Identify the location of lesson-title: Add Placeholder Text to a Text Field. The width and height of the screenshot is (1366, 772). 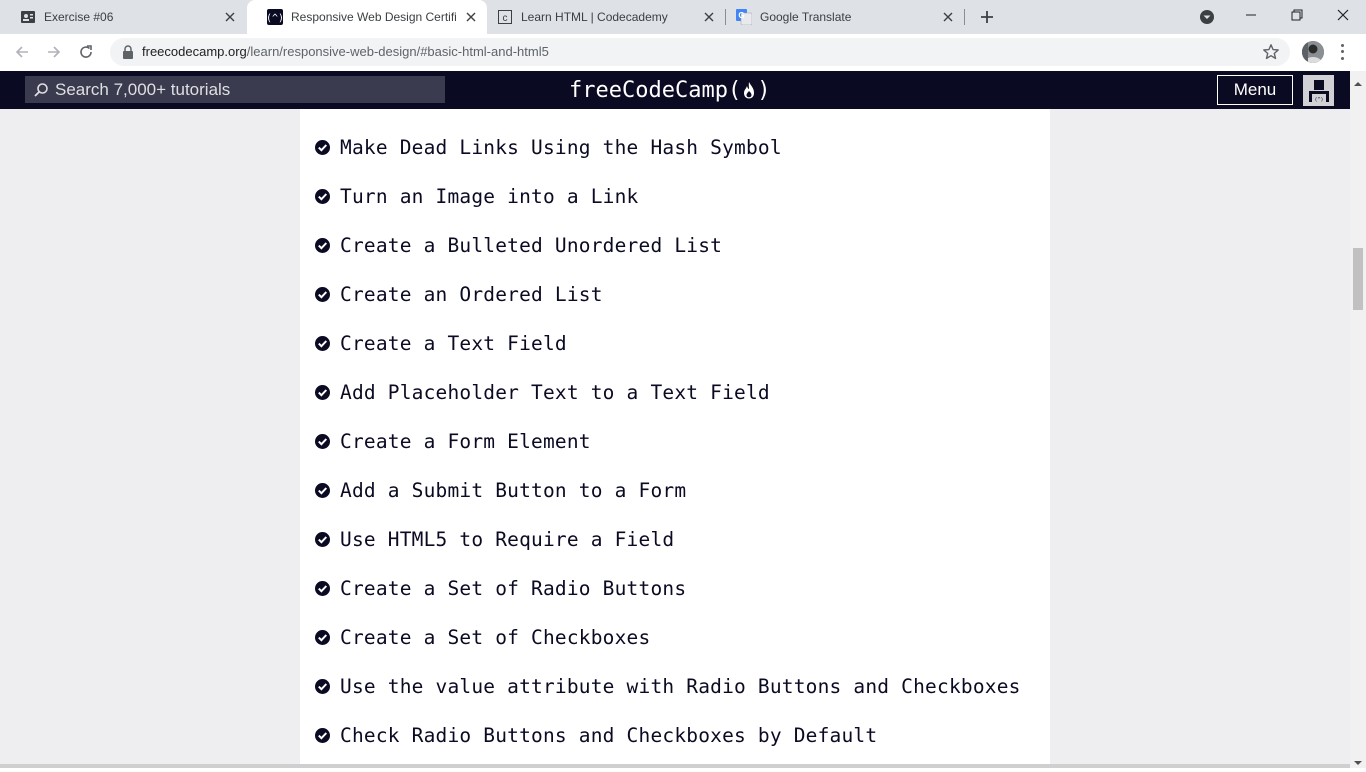
(555, 392).